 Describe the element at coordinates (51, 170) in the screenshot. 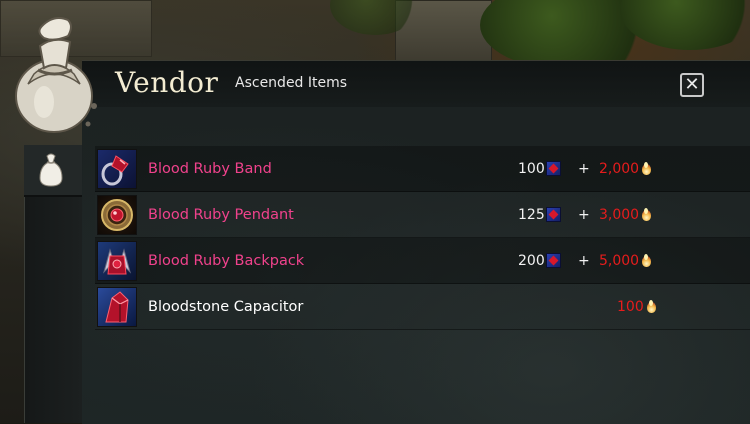

I see `bag-tab-icon` at that location.